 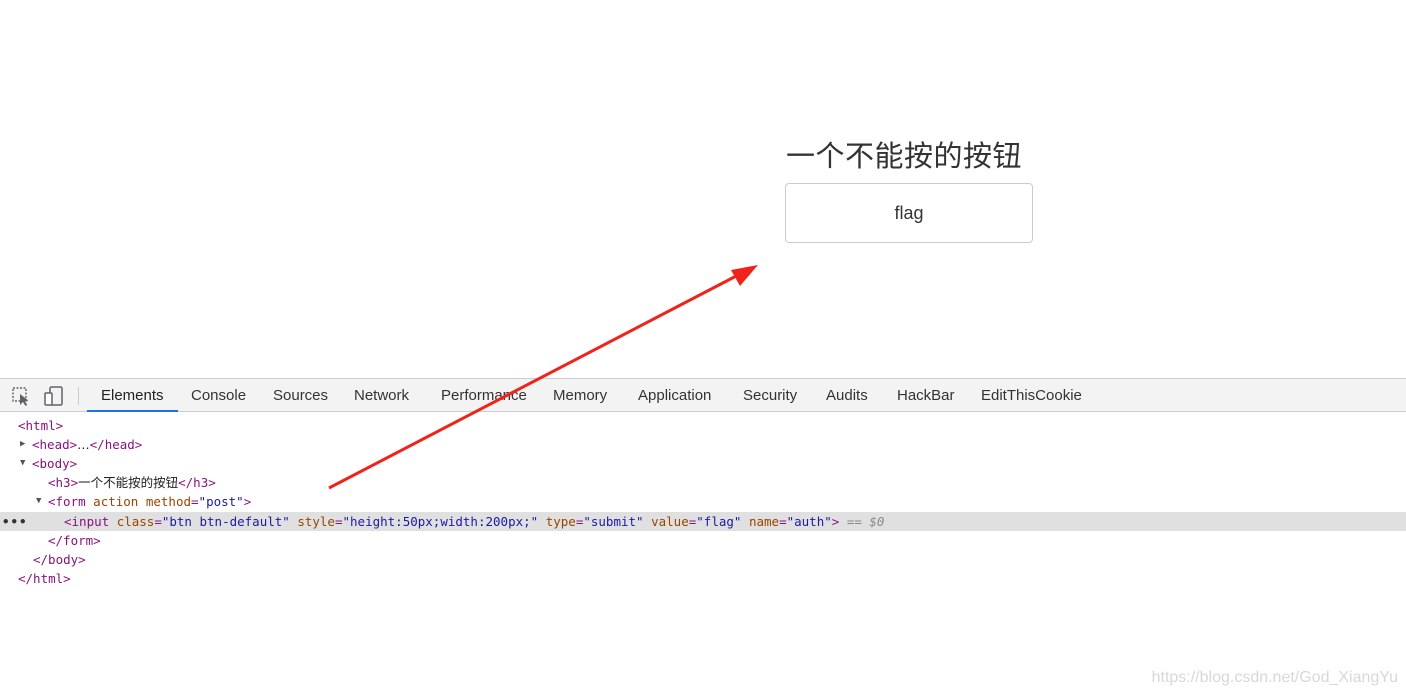 What do you see at coordinates (703, 444) in the screenshot?
I see `dom-node-head: ▶ <head>…</head>` at bounding box center [703, 444].